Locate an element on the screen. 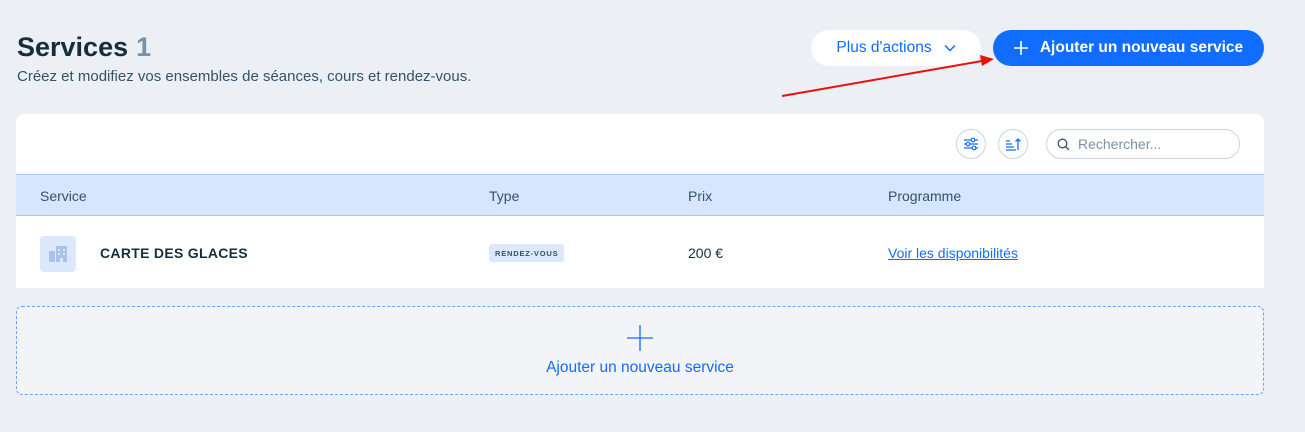  search-input is located at coordinates (1148, 144).